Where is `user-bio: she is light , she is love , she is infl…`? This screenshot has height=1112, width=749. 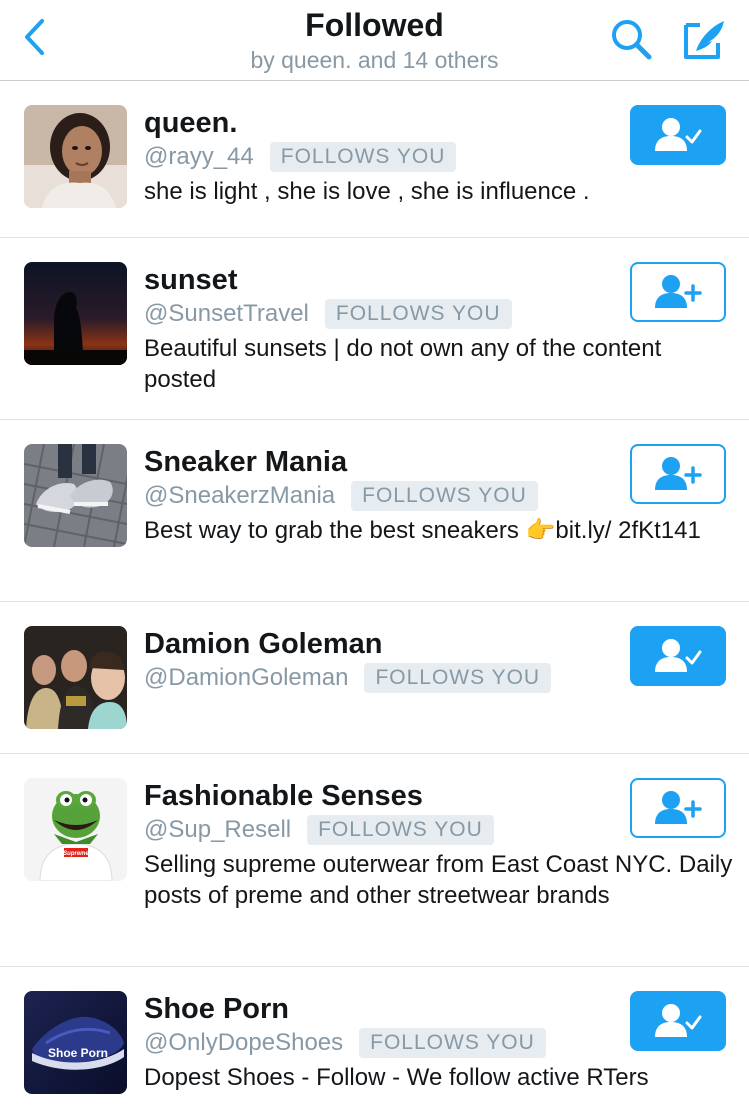
user-bio: she is light , she is love , she is infl… is located at coordinates (367, 191).